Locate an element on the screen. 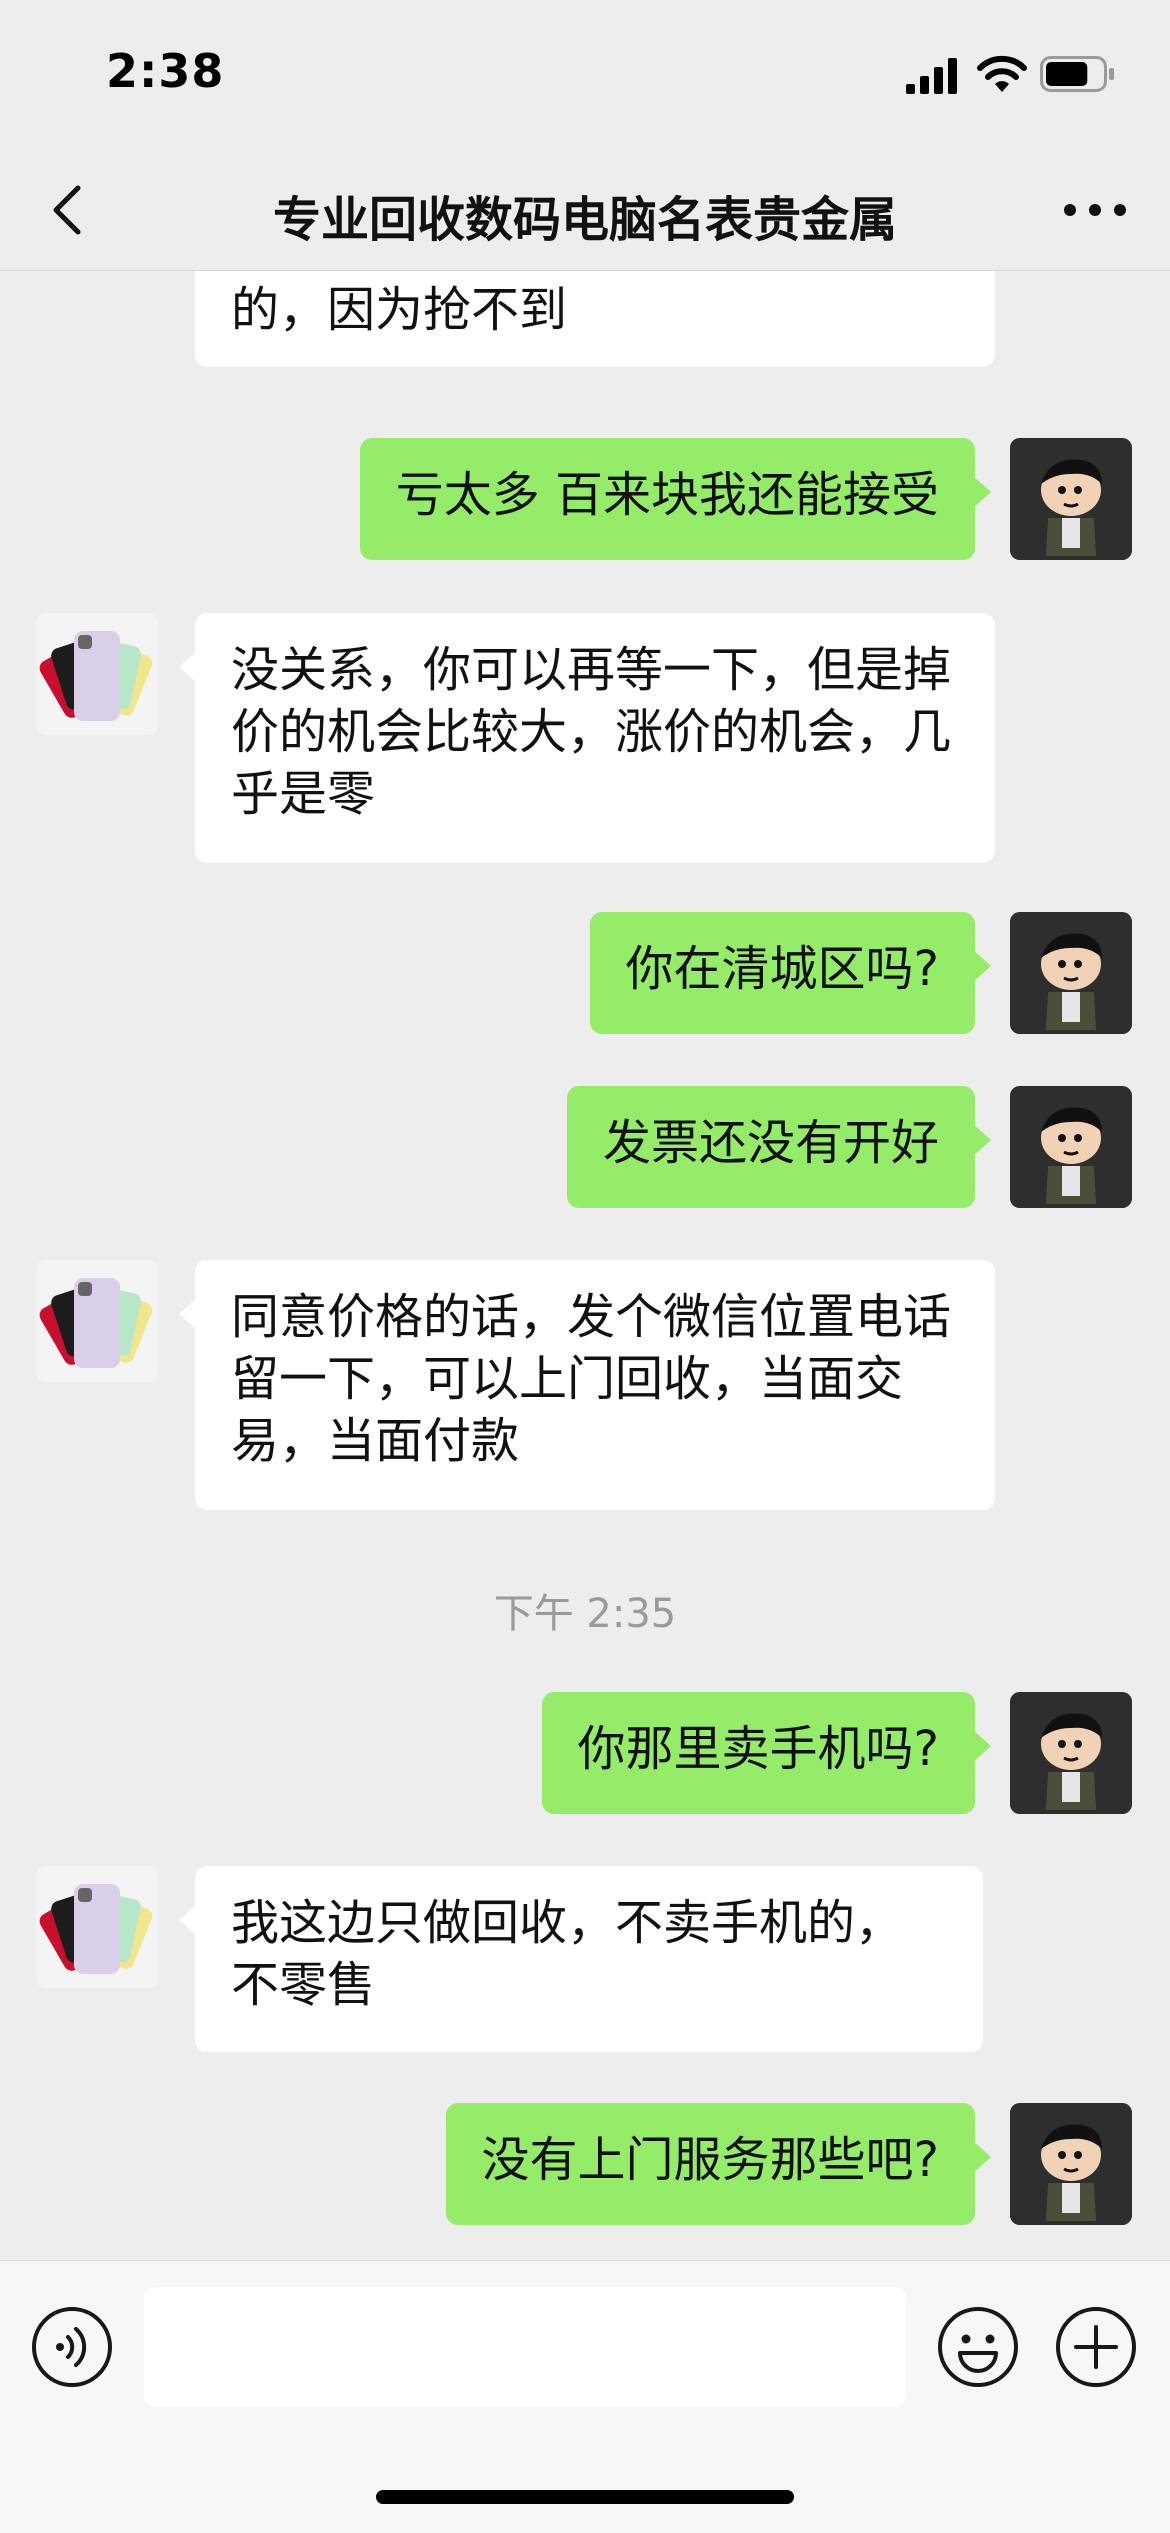  message-input is located at coordinates (525, 2347).